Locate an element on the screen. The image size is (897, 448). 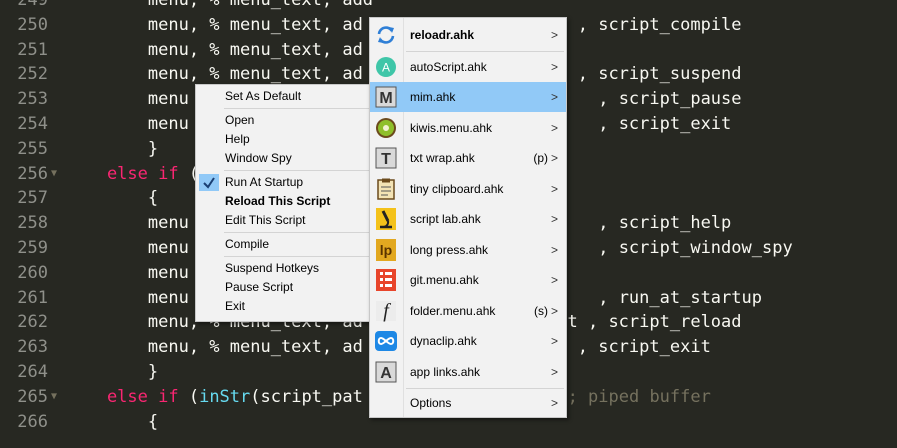
letter-a-circle-icon: A is located at coordinates (386, 67).